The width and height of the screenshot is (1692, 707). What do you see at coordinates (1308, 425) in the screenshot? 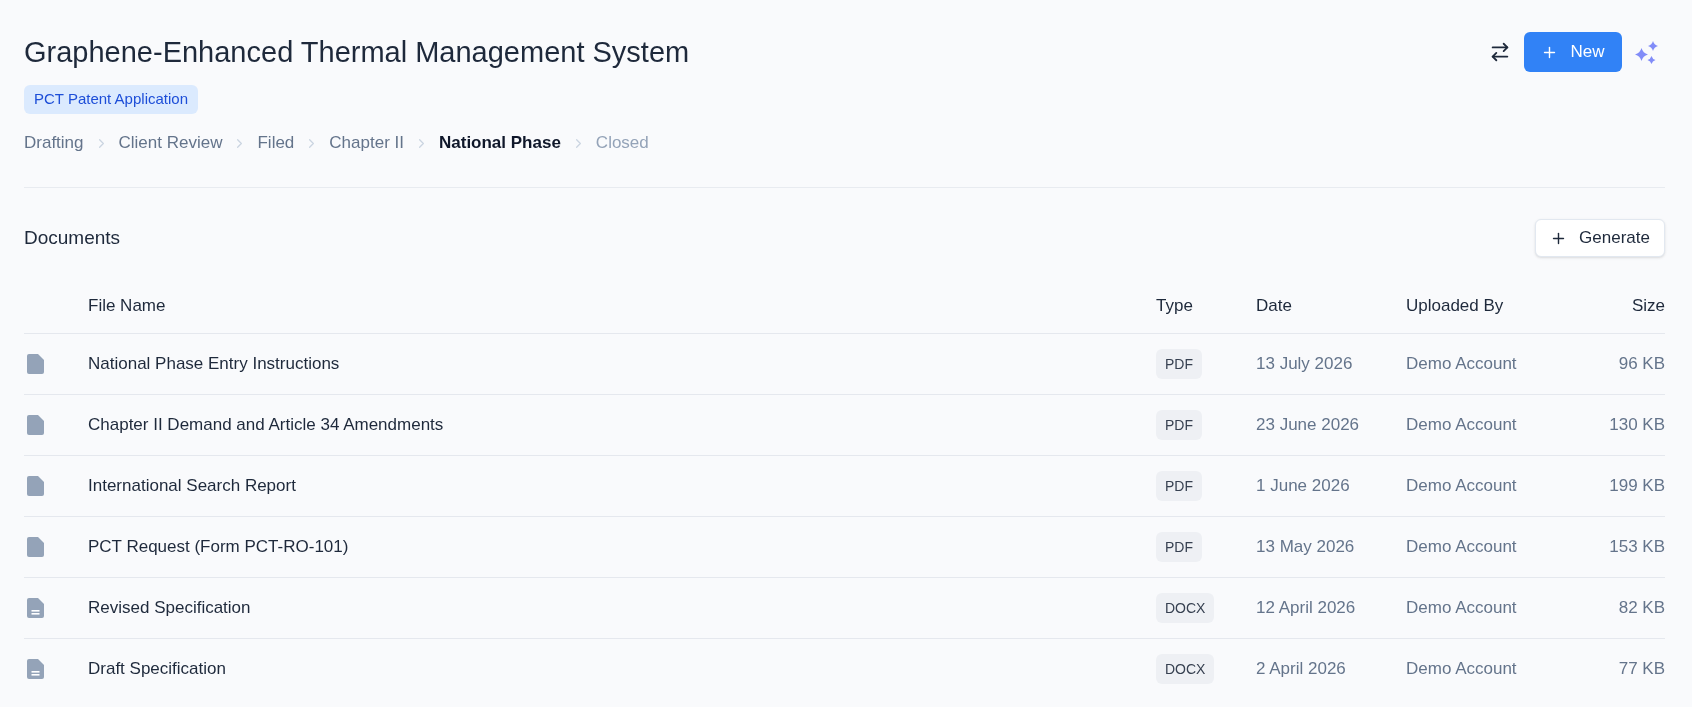
I see `date-cell-text: 23 June 2026` at bounding box center [1308, 425].